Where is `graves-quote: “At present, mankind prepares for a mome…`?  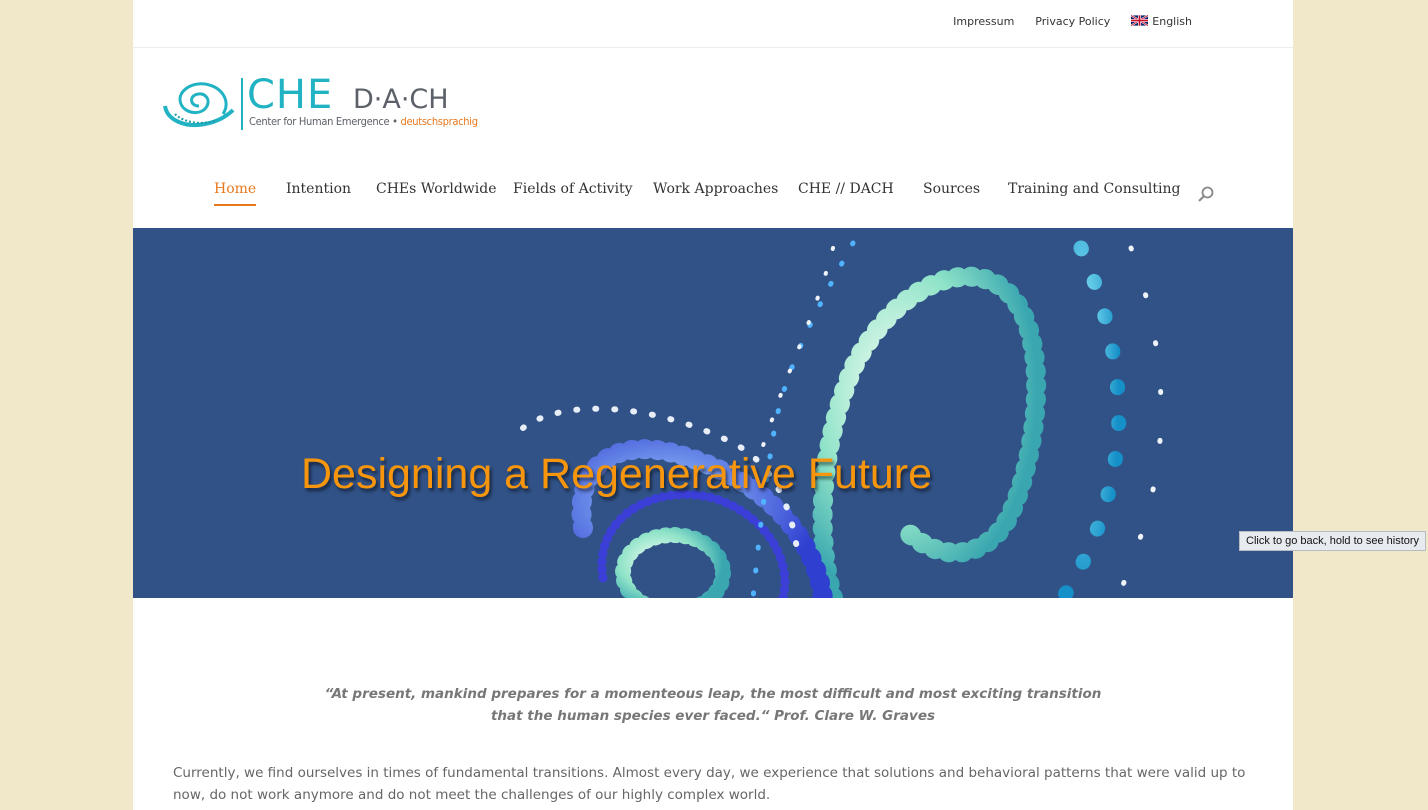 graves-quote: “At present, mankind prepares for a mome… is located at coordinates (713, 705).